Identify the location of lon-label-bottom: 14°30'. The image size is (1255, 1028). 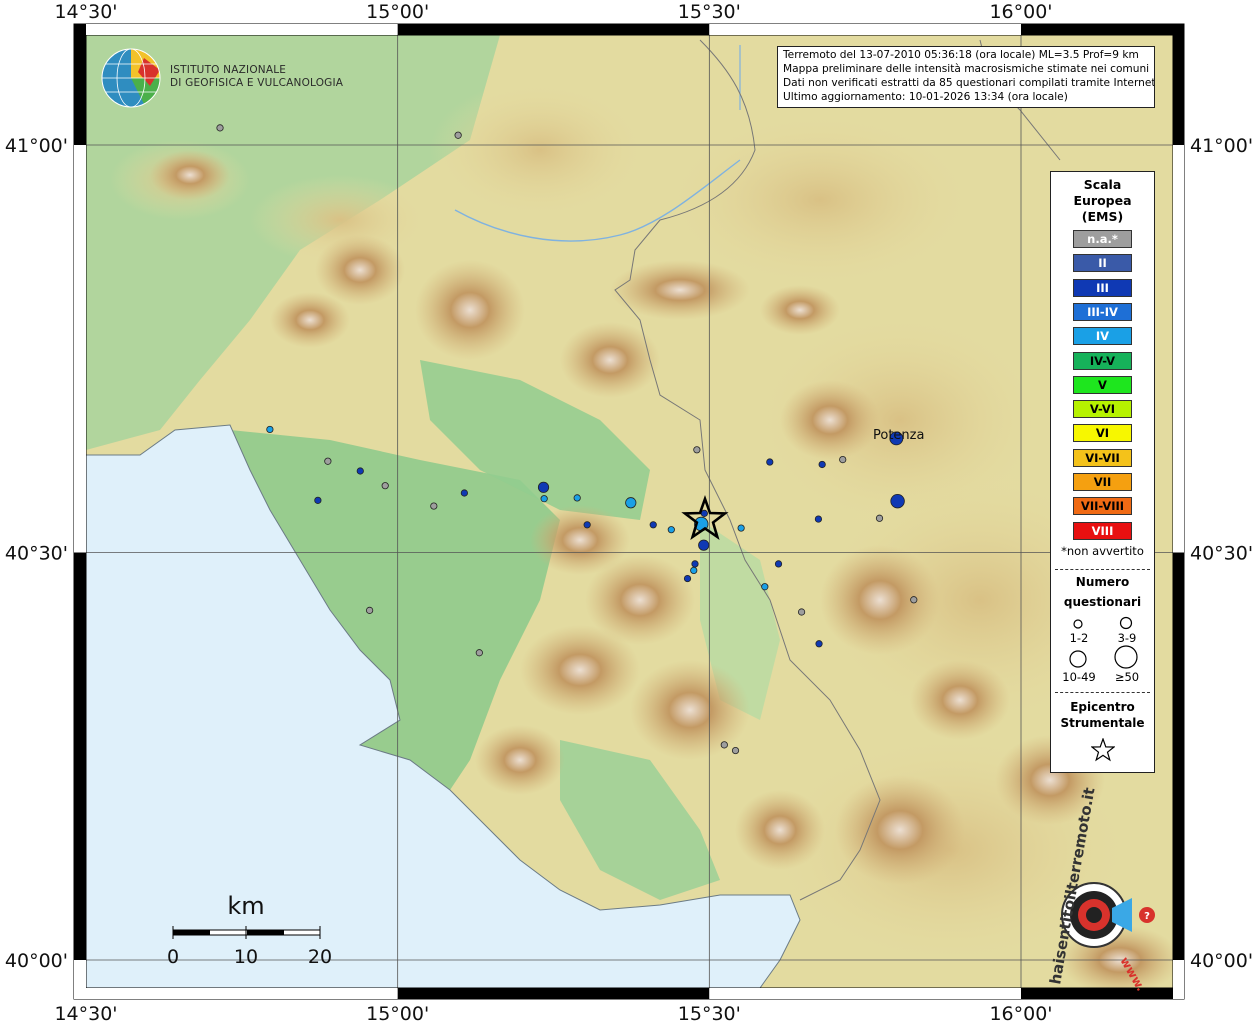
(85, 1013).